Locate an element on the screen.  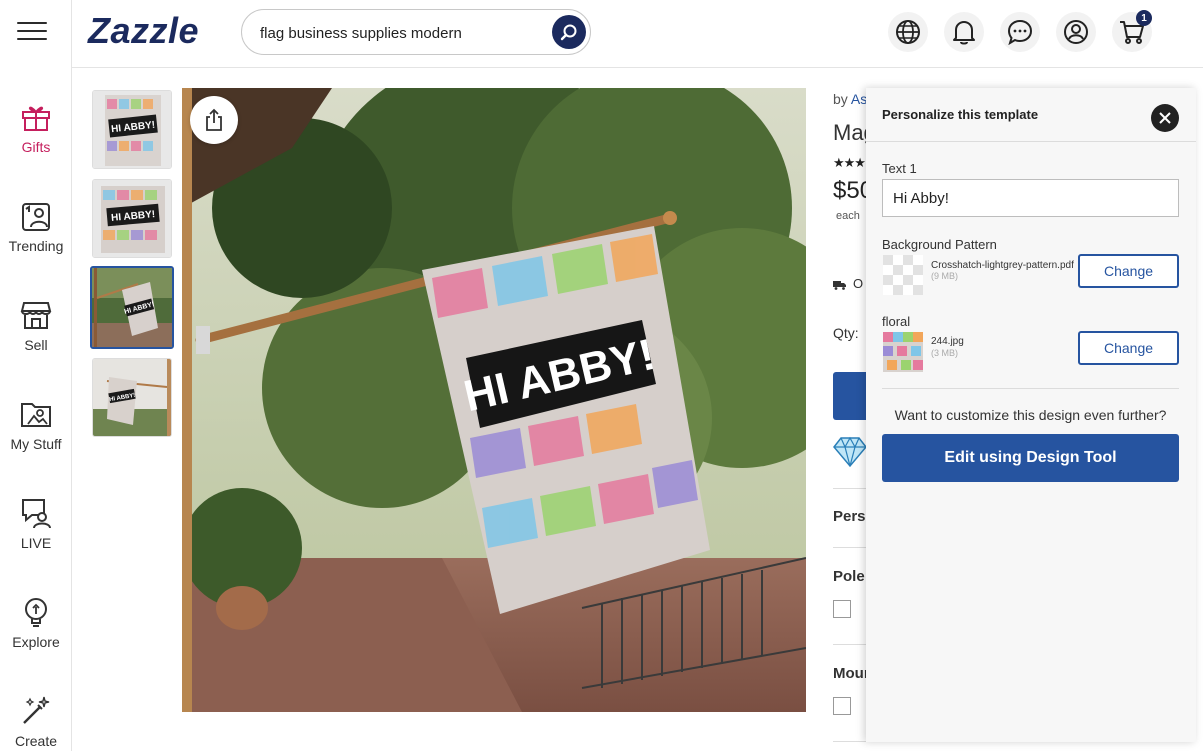
rail-item-create: Create is located at coordinates (36, 722).